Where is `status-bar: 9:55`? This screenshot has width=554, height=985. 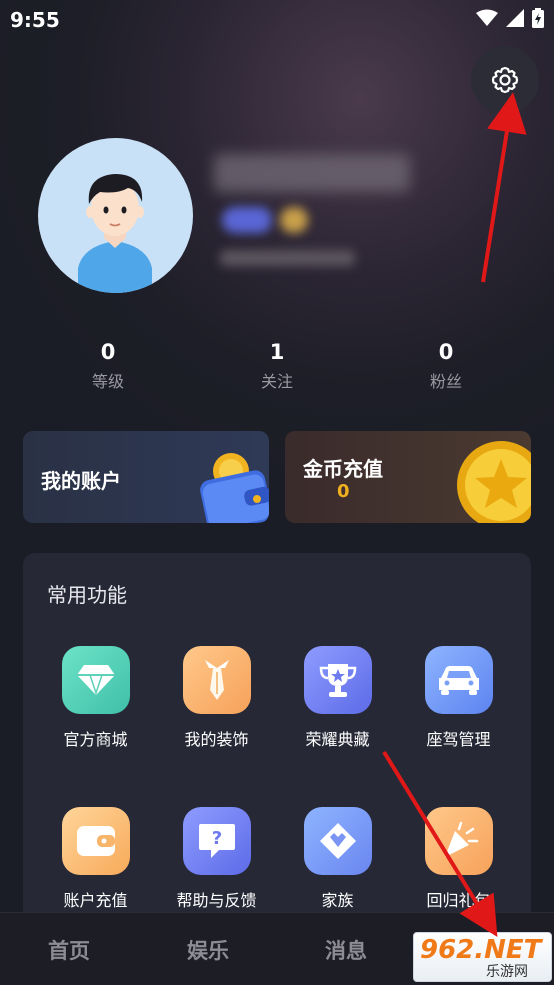
status-bar: 9:55 is located at coordinates (277, 19).